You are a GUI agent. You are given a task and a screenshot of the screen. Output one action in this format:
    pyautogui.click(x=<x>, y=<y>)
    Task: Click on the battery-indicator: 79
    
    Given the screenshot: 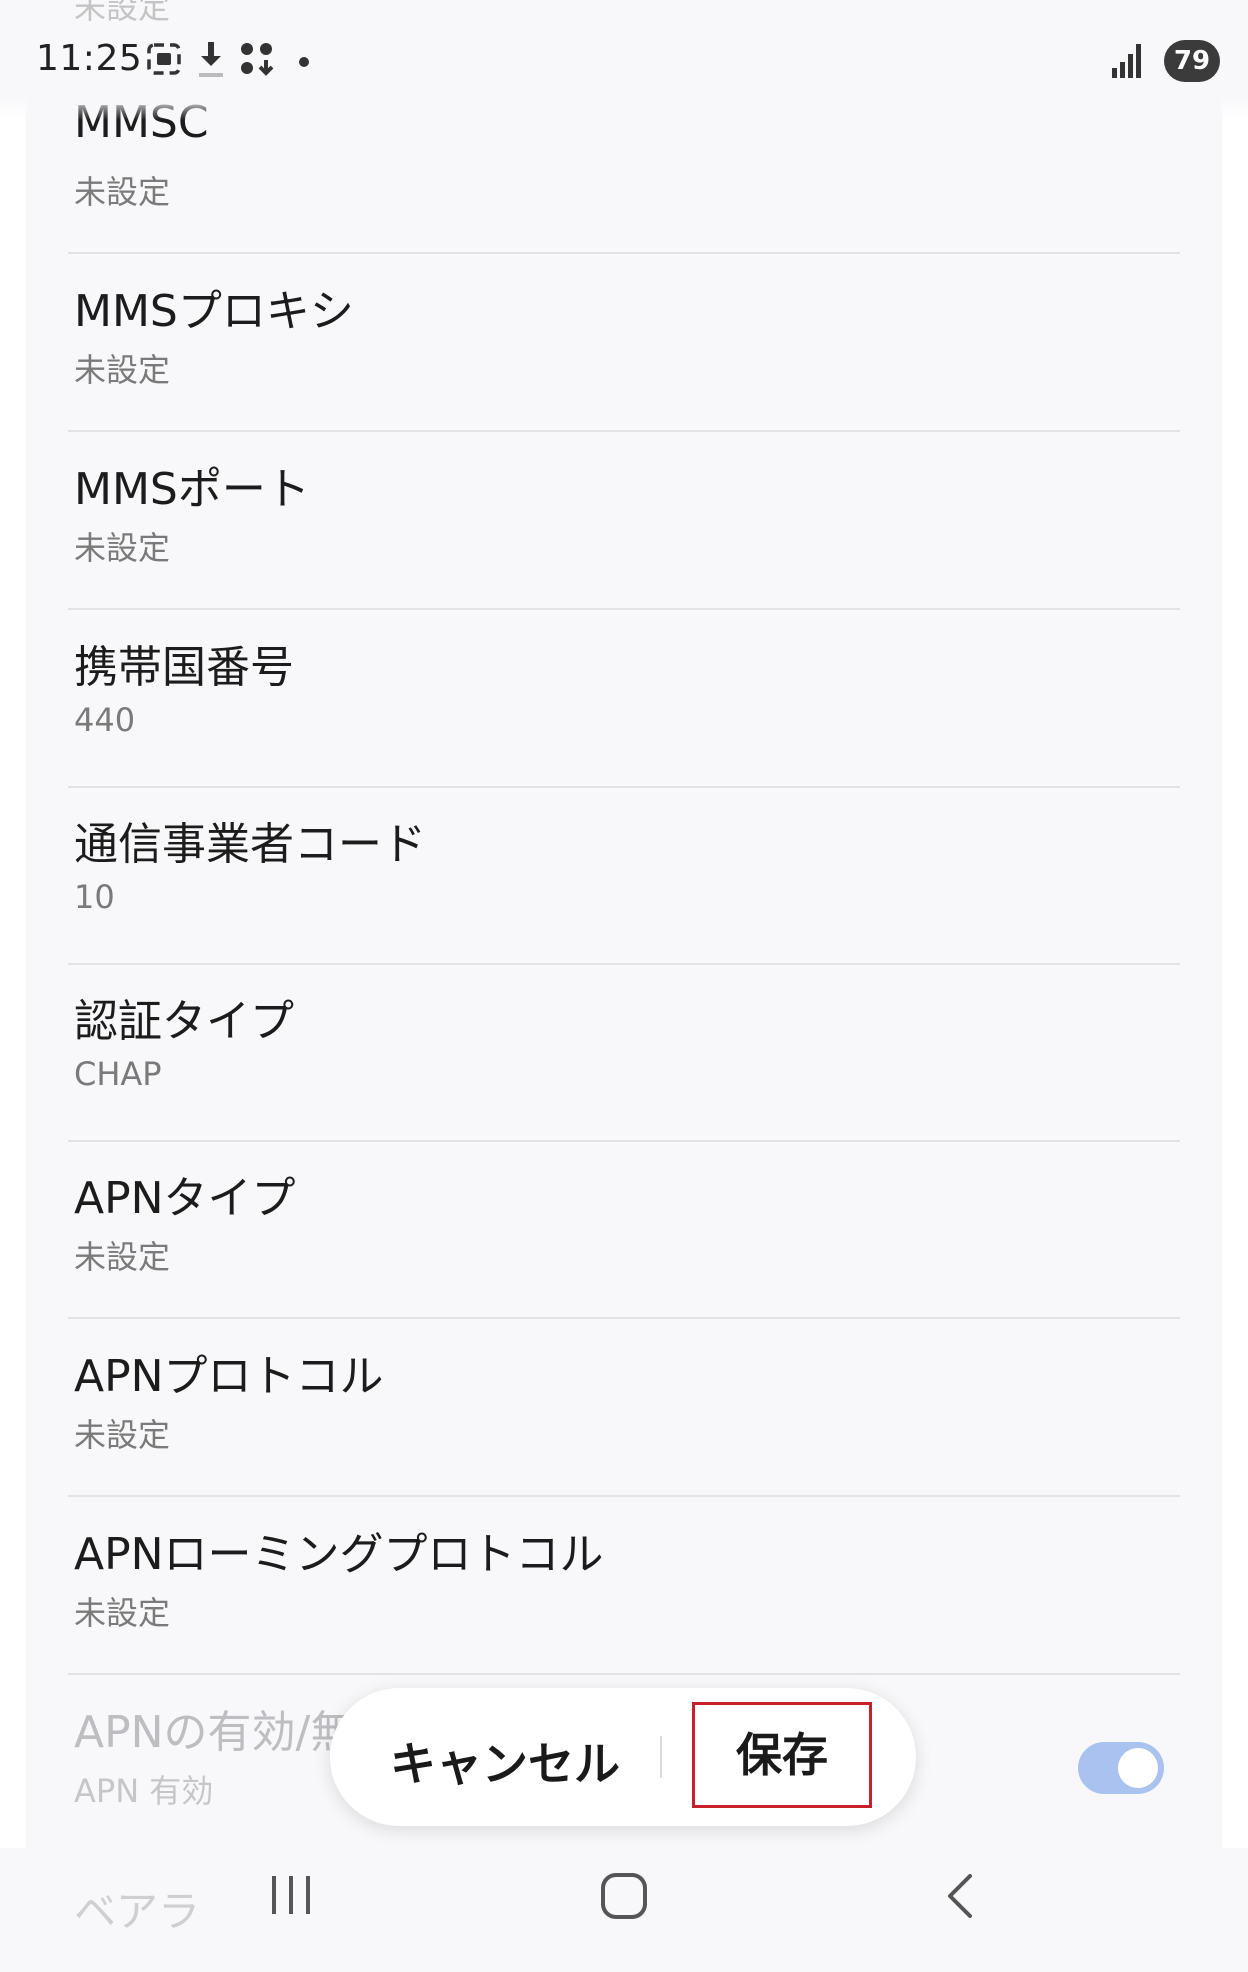 What is the action you would take?
    pyautogui.click(x=1192, y=61)
    